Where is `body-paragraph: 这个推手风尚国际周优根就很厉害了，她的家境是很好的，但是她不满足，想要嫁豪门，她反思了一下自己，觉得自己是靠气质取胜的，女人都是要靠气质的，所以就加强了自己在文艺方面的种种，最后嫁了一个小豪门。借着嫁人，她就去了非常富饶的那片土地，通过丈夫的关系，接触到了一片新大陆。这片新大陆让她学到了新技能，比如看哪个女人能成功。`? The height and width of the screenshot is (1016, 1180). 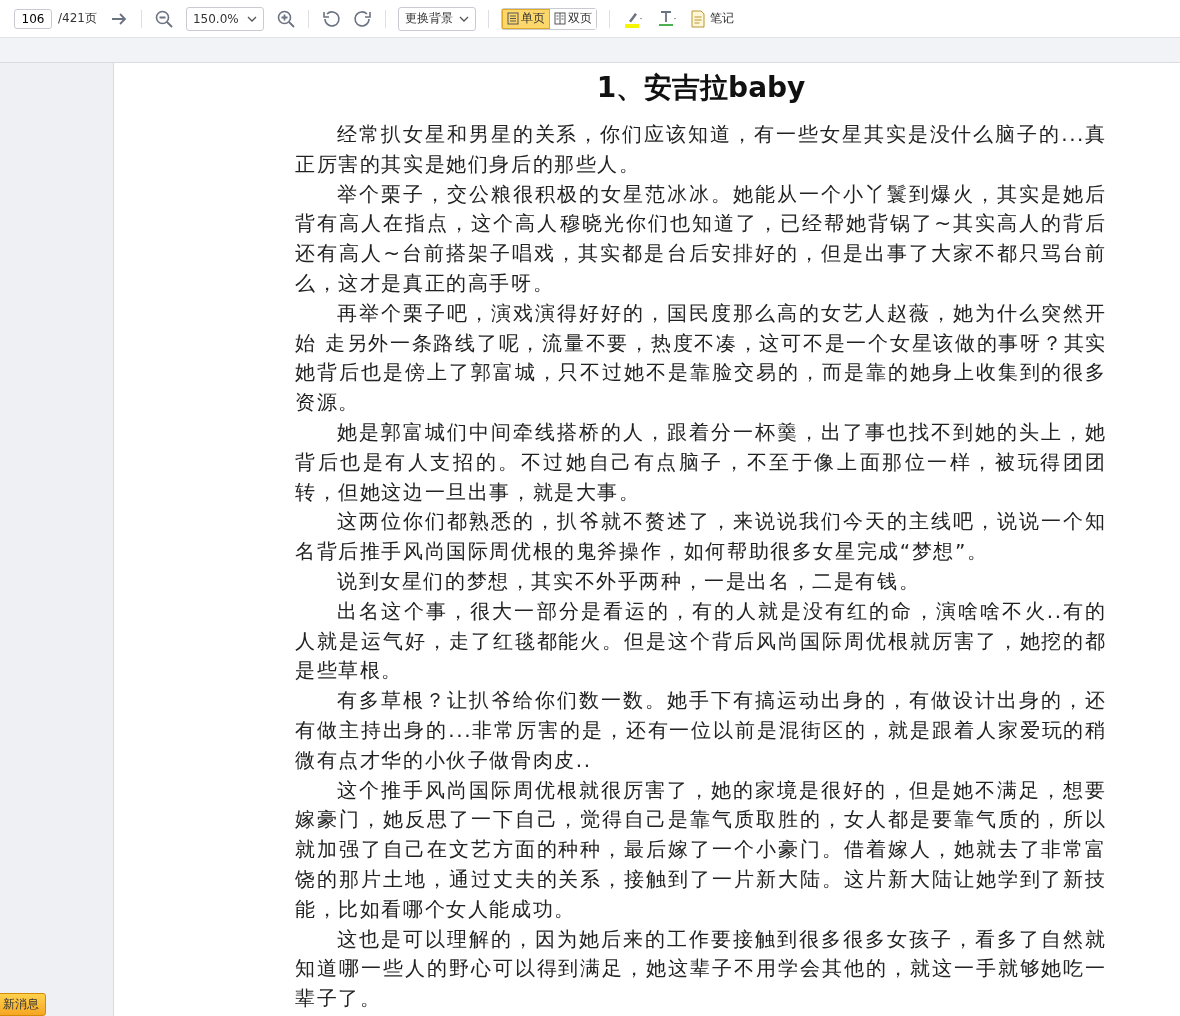
body-paragraph: 这个推手风尚国际周优根就很厉害了，她的家境是很好的，但是她不满足，想要嫁豪门，她反思了一下自己，觉得自己是靠气质取胜的，女人都是要靠气质的，所以就加强了自己在文艺方面的种种，最后嫁了一个小豪门。借着嫁人，她就去了非常富饶的那片土地，通过丈夫的关系，接触到了一片新大陆。这片新大陆让她学到了新技能，比如看哪个女人能成功。 is located at coordinates (701, 849).